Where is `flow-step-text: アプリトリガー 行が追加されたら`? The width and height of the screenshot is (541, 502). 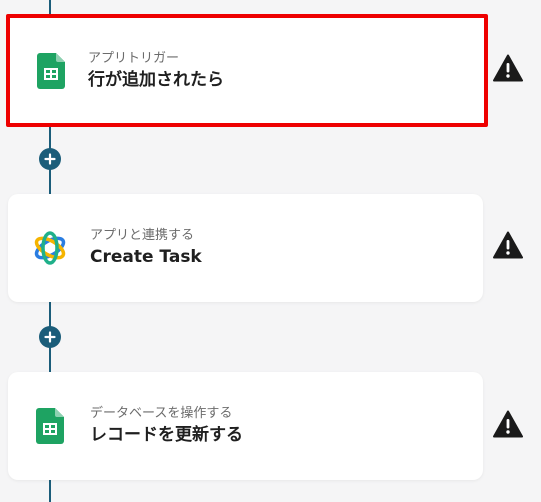 flow-step-text: アプリトリガー 行が追加されたら is located at coordinates (156, 71).